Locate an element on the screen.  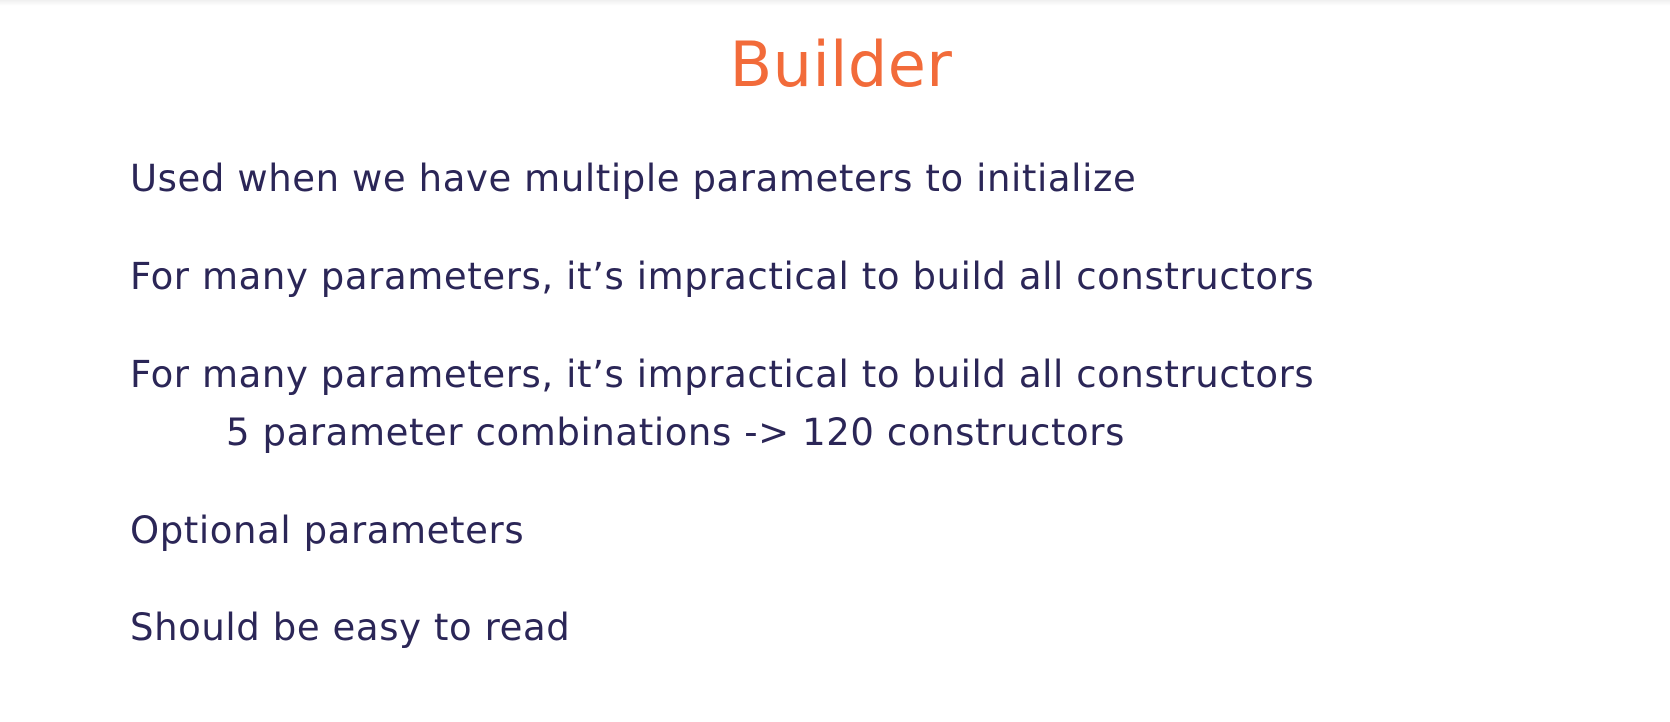
top-edge-shadow is located at coordinates (835, 3).